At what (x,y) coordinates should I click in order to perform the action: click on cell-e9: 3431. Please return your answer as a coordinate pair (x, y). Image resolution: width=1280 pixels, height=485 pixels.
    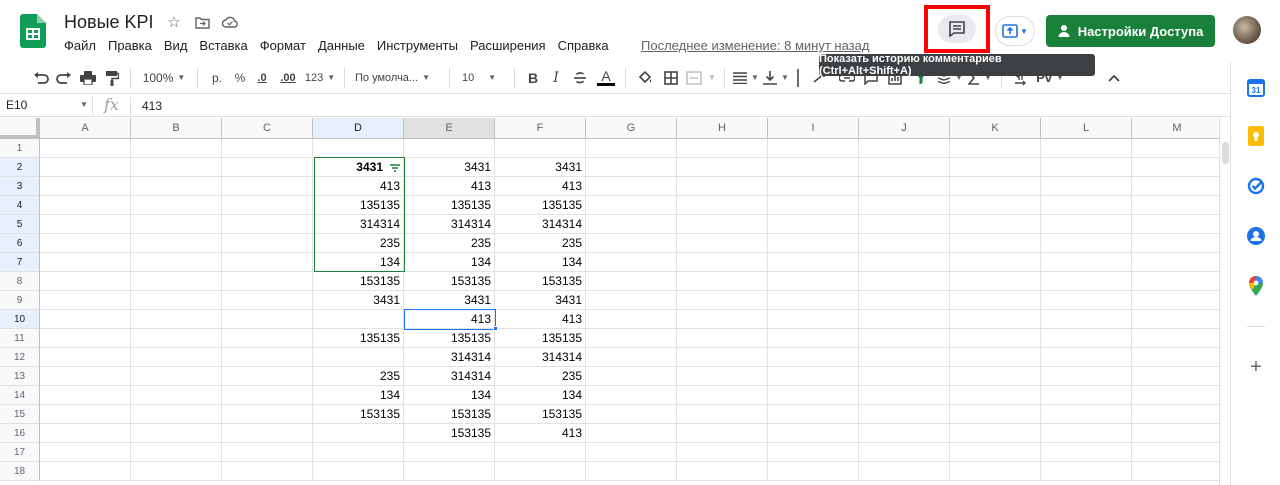
    Looking at the image, I should click on (449, 300).